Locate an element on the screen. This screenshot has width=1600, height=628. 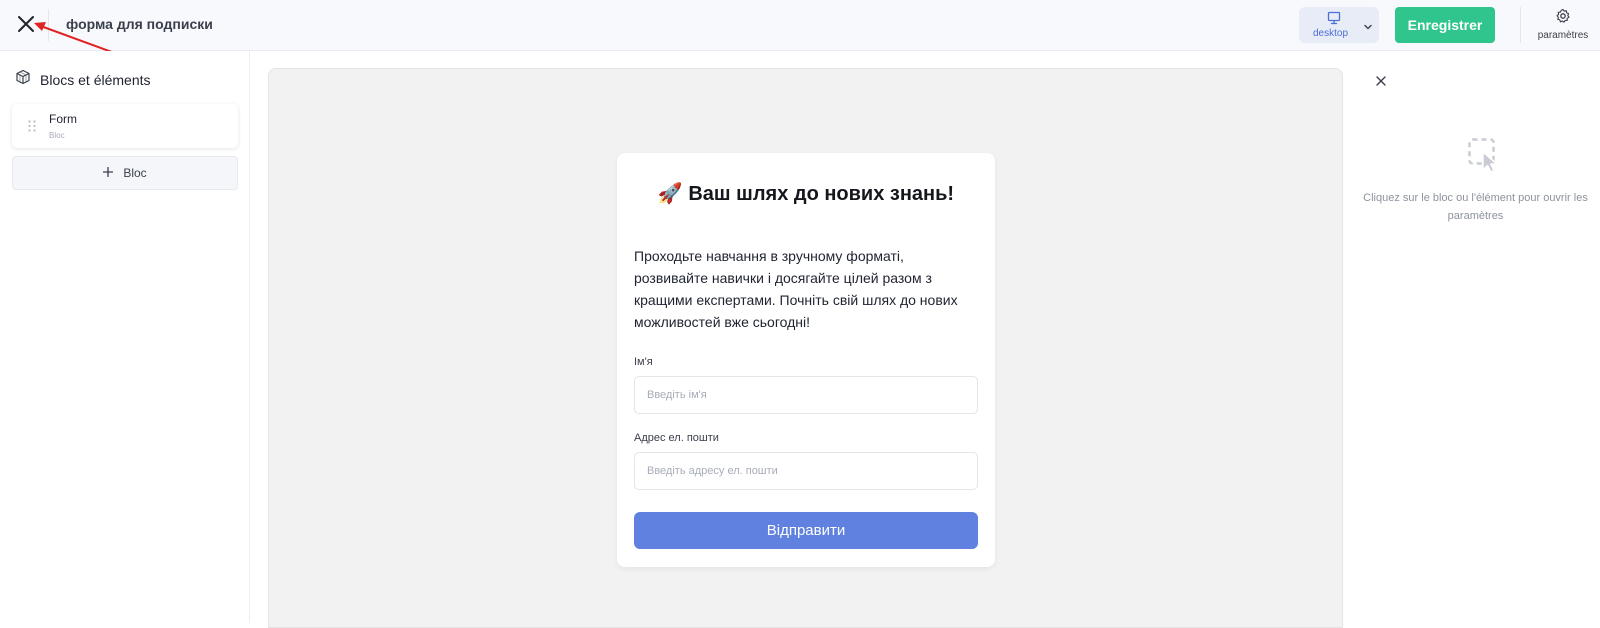
block-name: Form is located at coordinates (63, 119).